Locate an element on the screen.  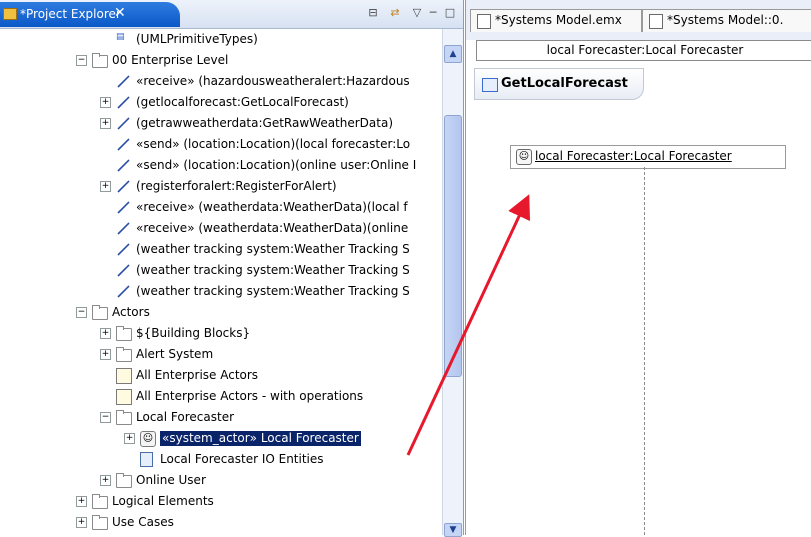
tree-row: + (registerforalert:RegisterForAlert) is located at coordinates (221, 186).